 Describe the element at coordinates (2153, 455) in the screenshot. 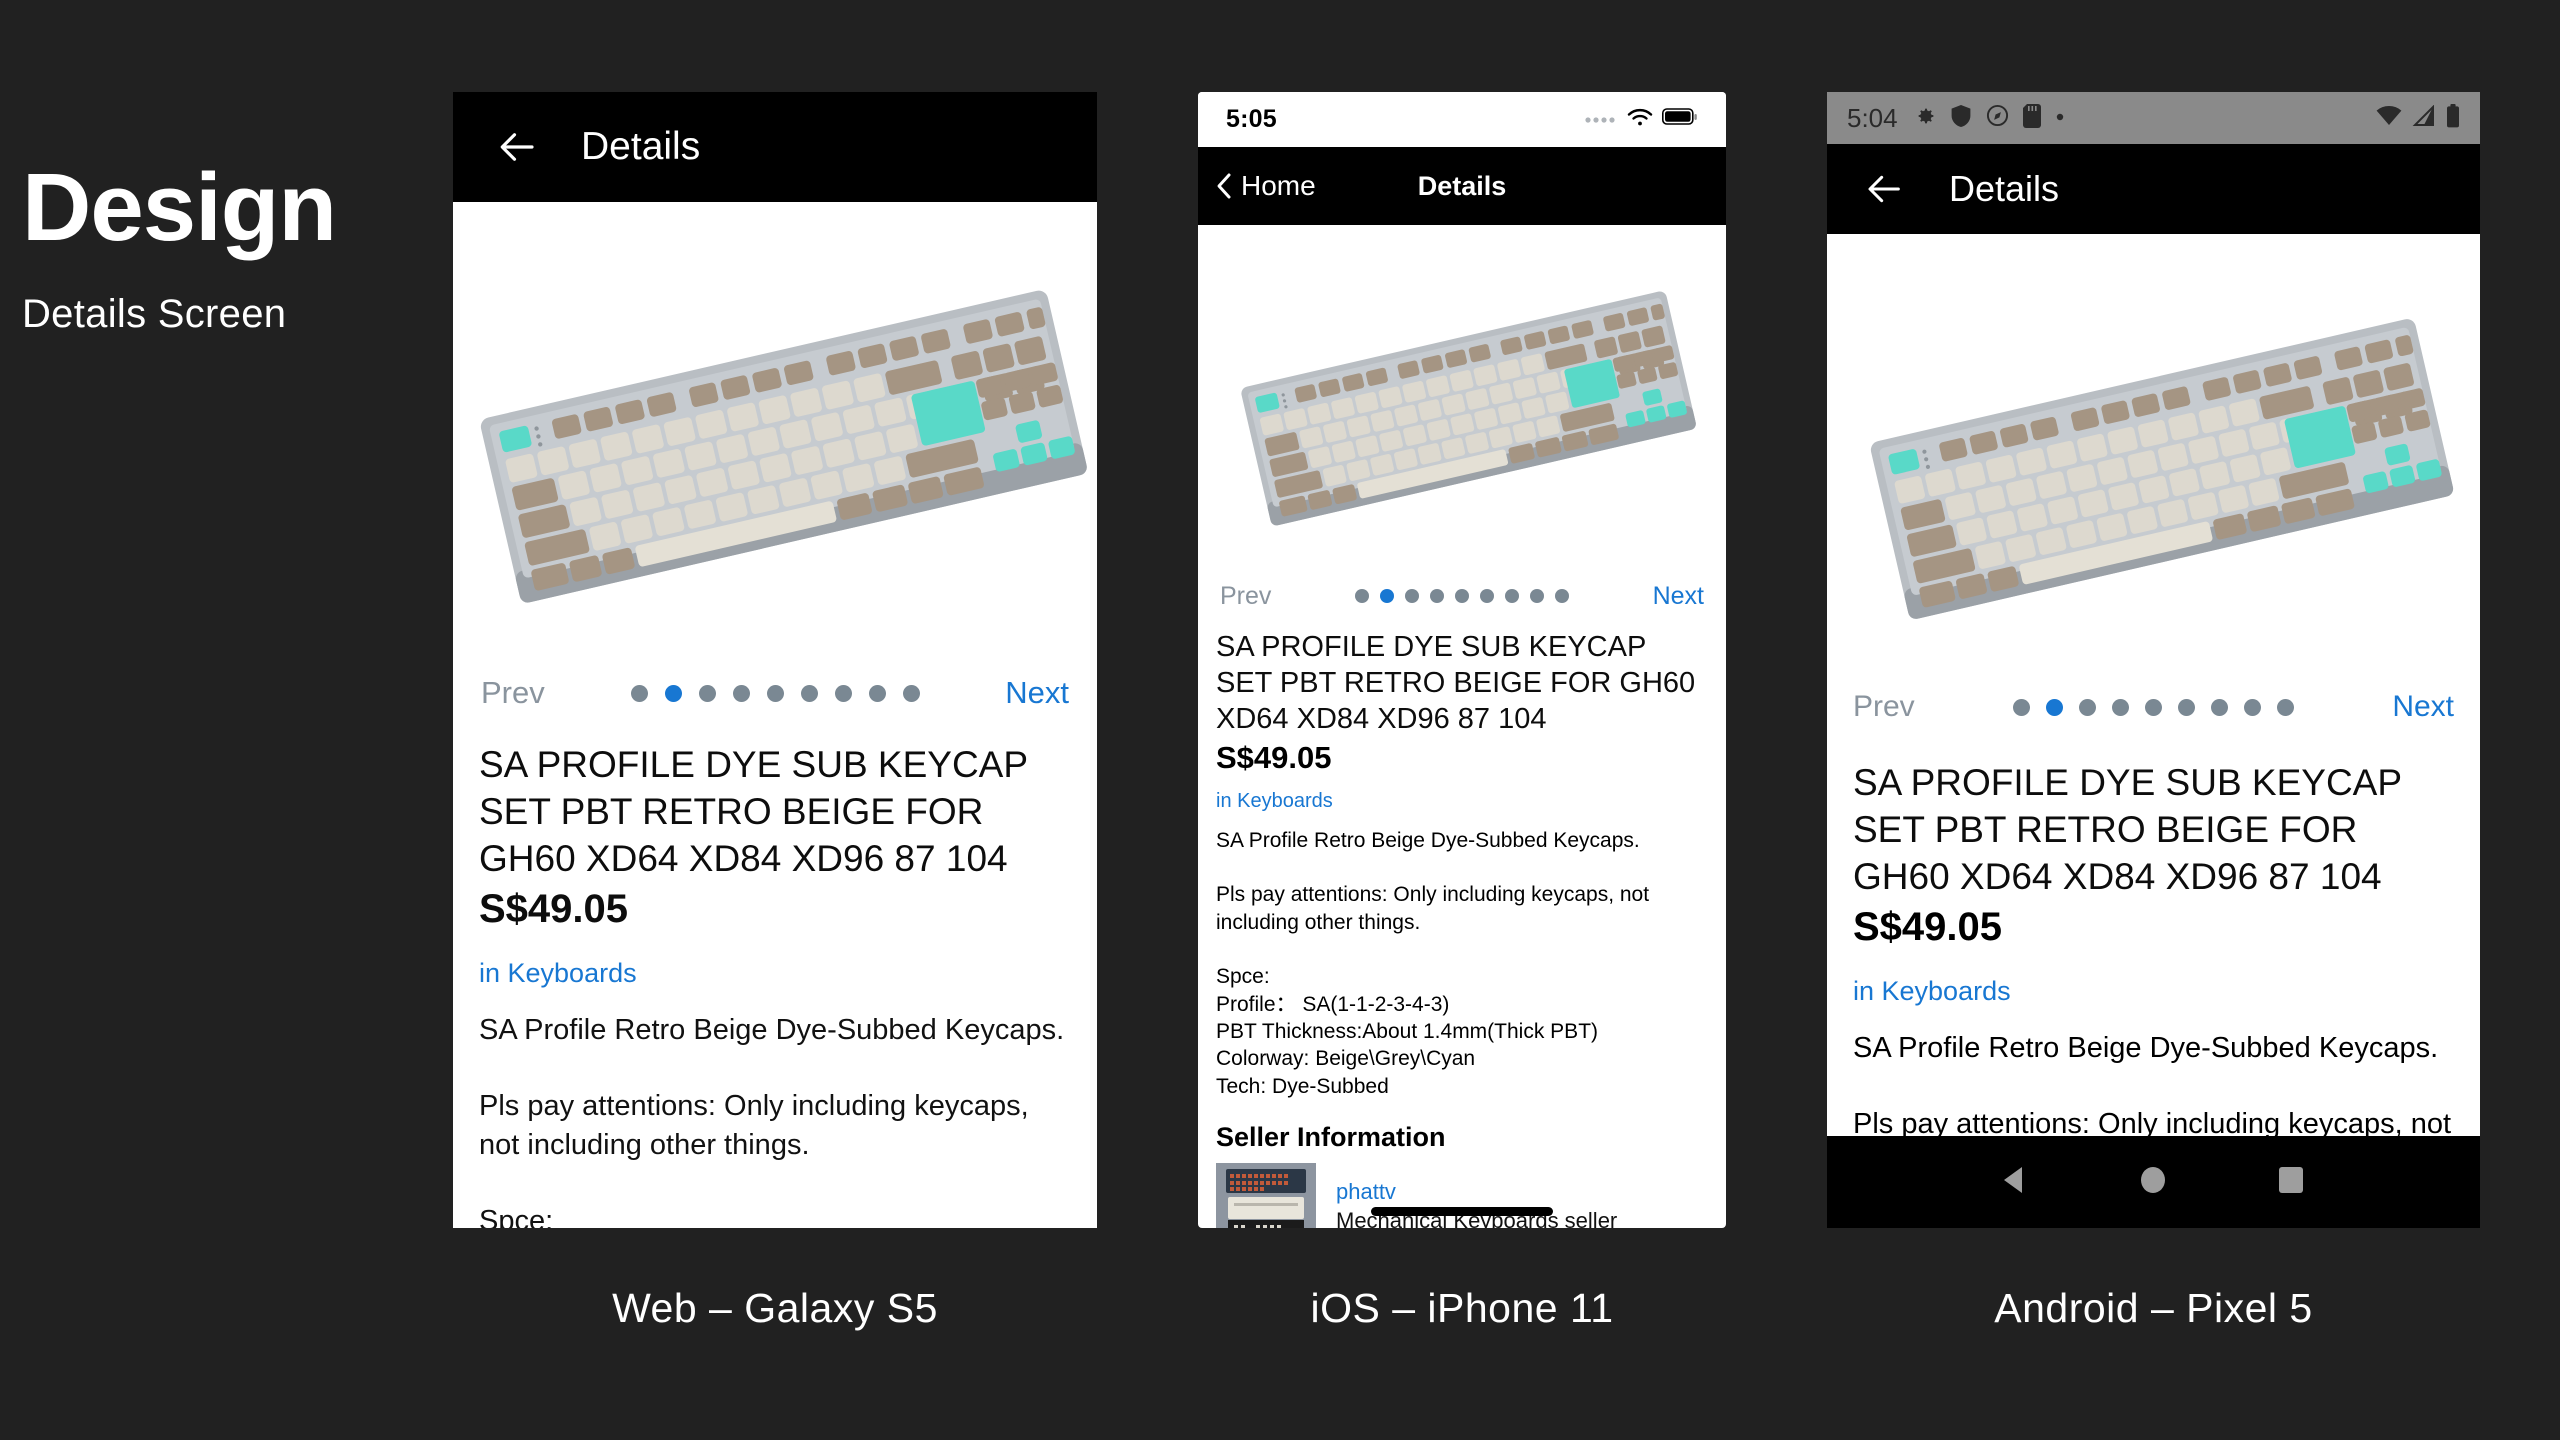

I see `product-image-android` at that location.